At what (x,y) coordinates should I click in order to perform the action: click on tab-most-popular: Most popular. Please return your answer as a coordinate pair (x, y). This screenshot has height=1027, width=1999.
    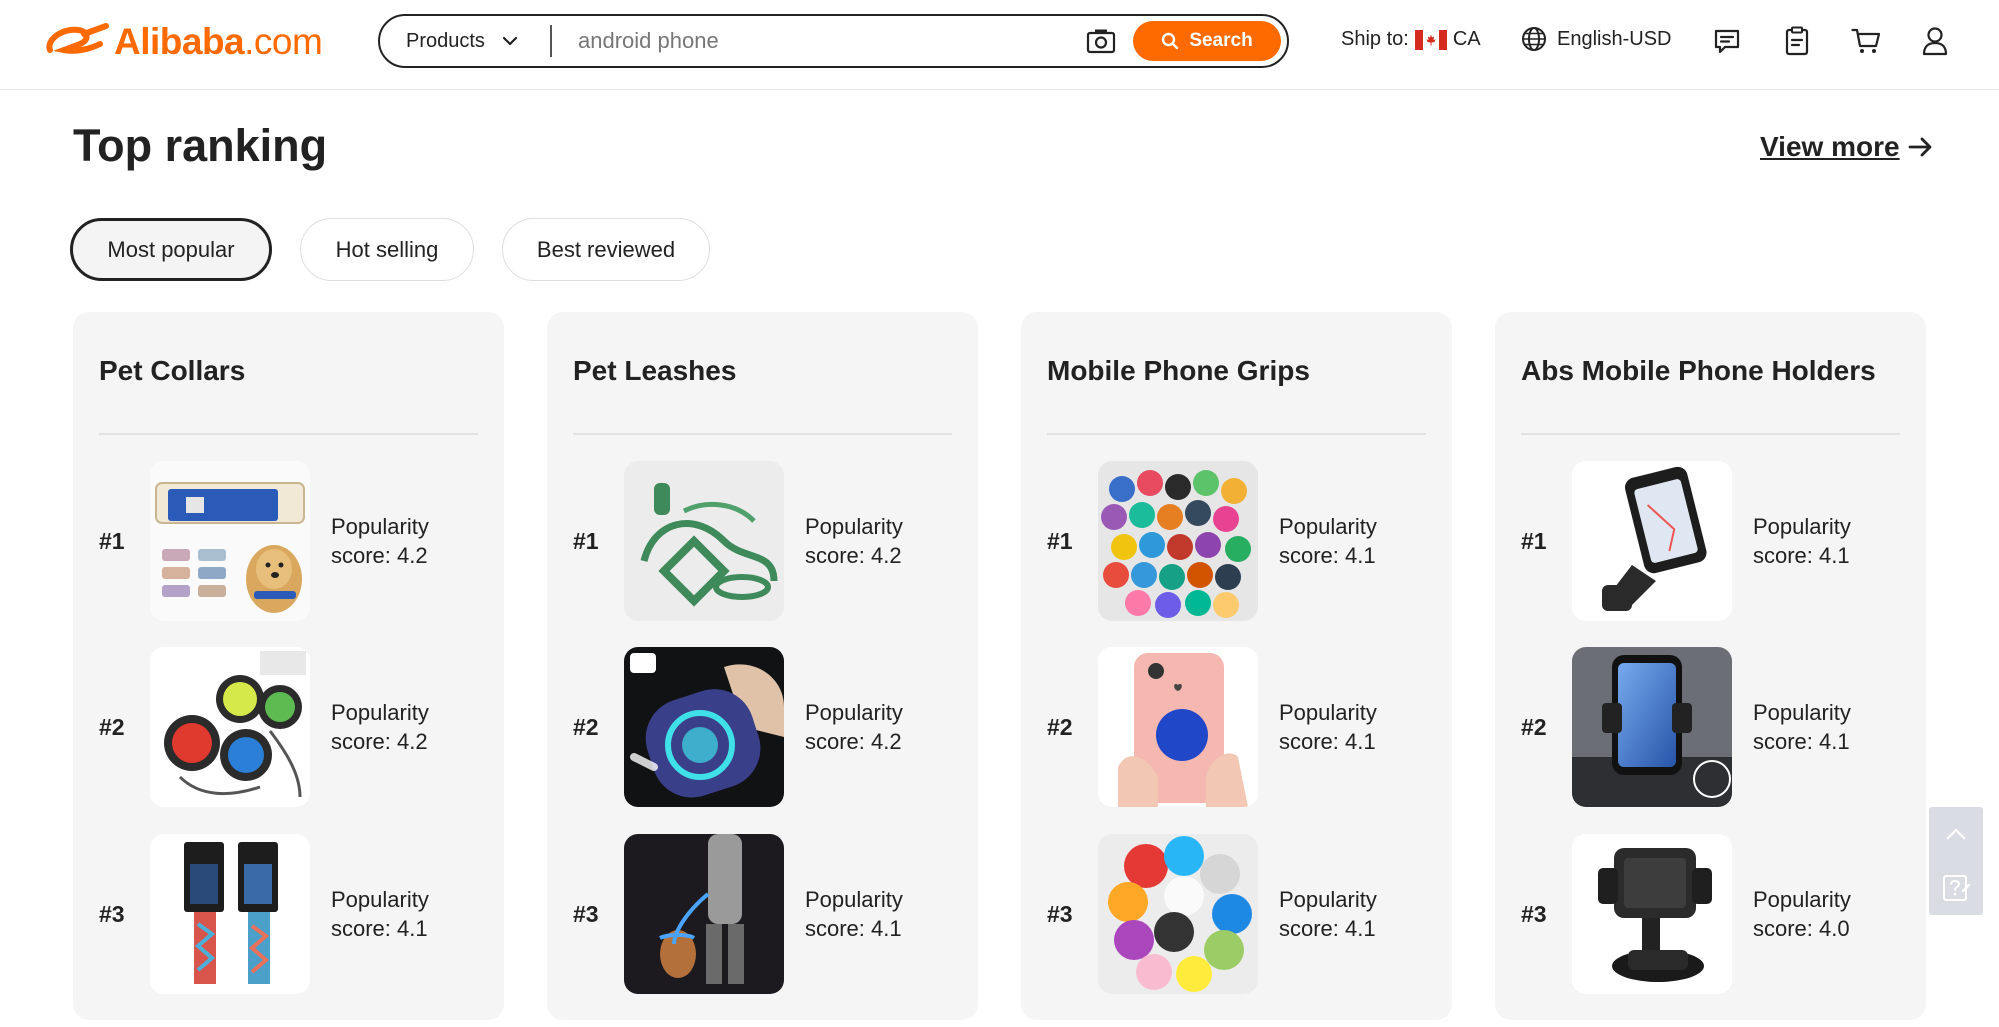
    Looking at the image, I should click on (171, 249).